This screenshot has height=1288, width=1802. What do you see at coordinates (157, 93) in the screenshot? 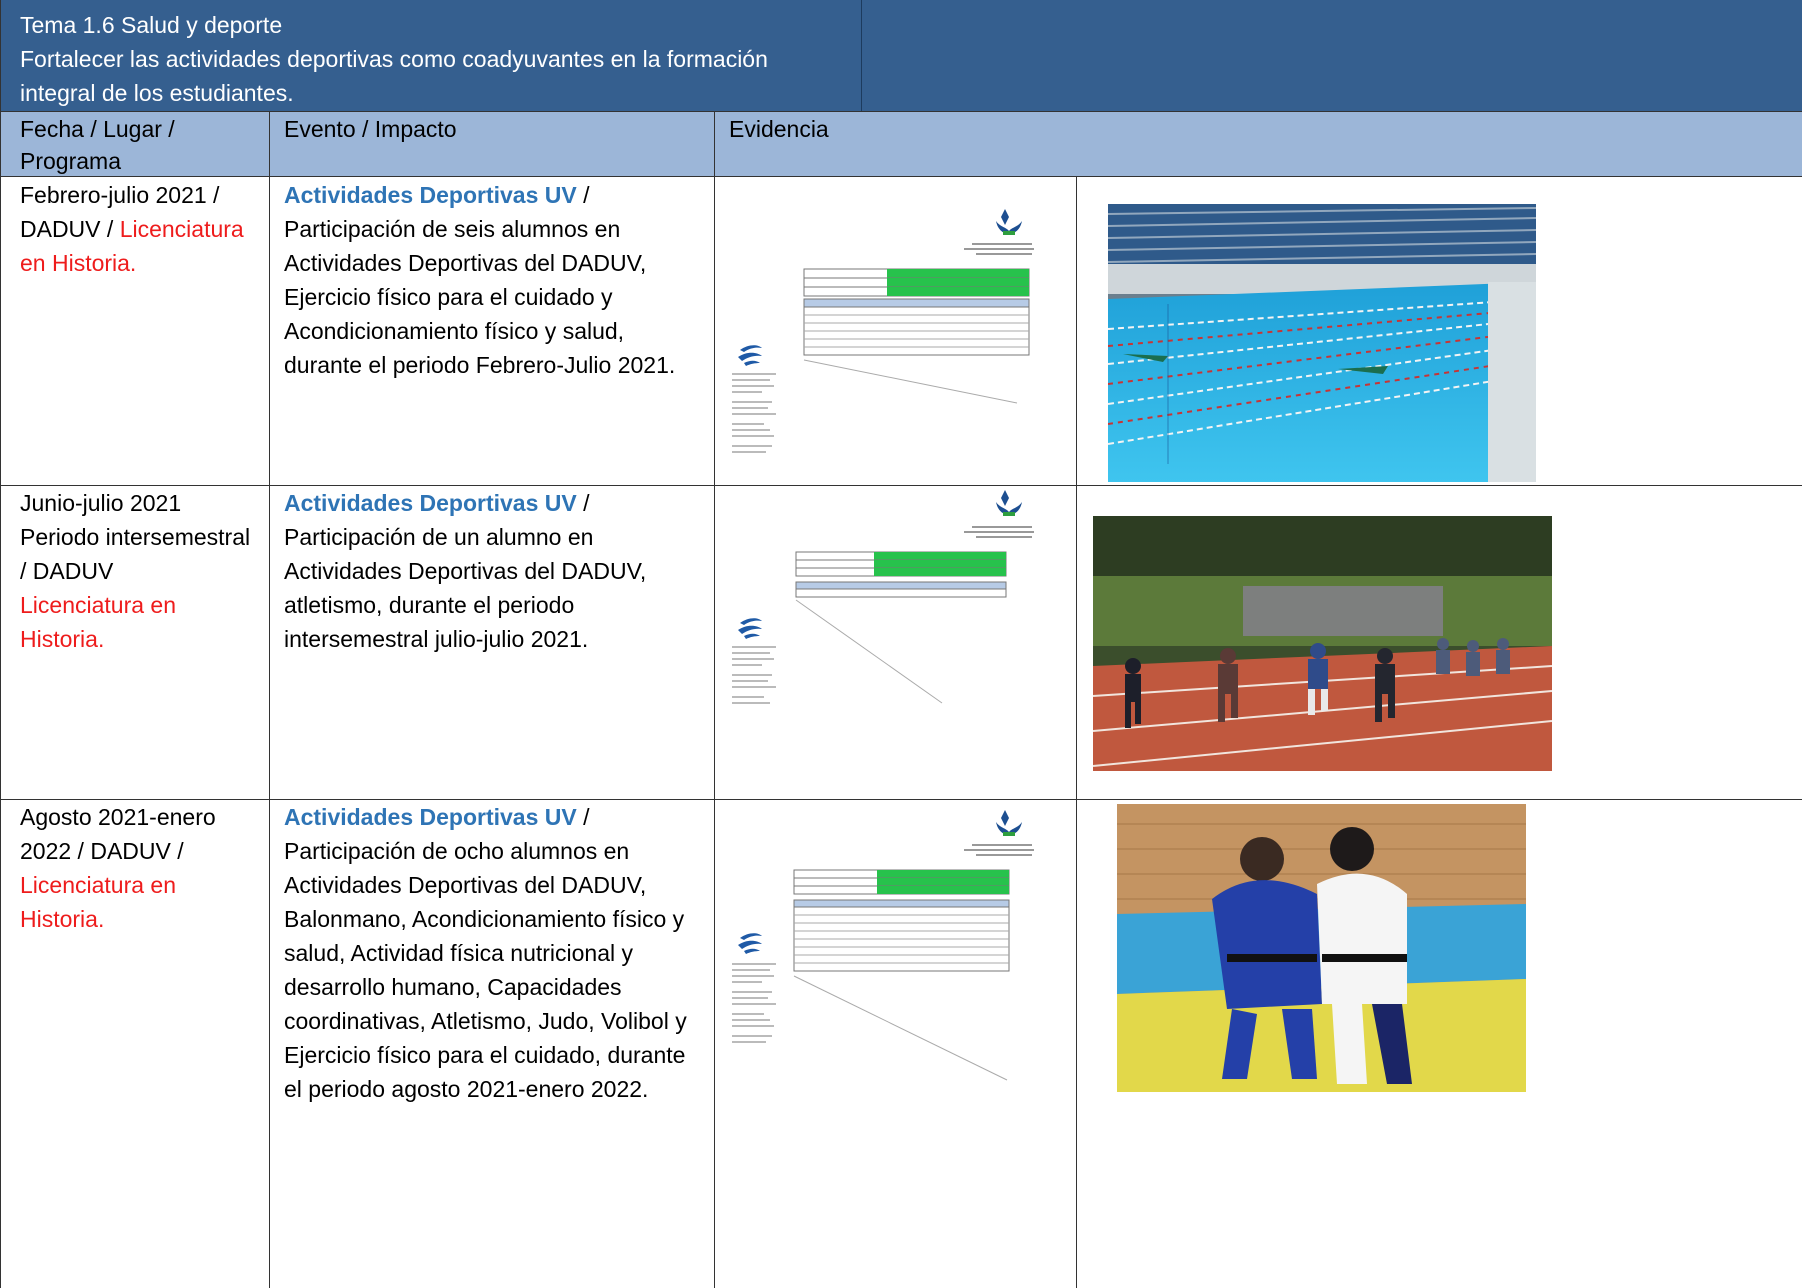
I see `topic-objective-line2: integral de los estudiantes.` at bounding box center [157, 93].